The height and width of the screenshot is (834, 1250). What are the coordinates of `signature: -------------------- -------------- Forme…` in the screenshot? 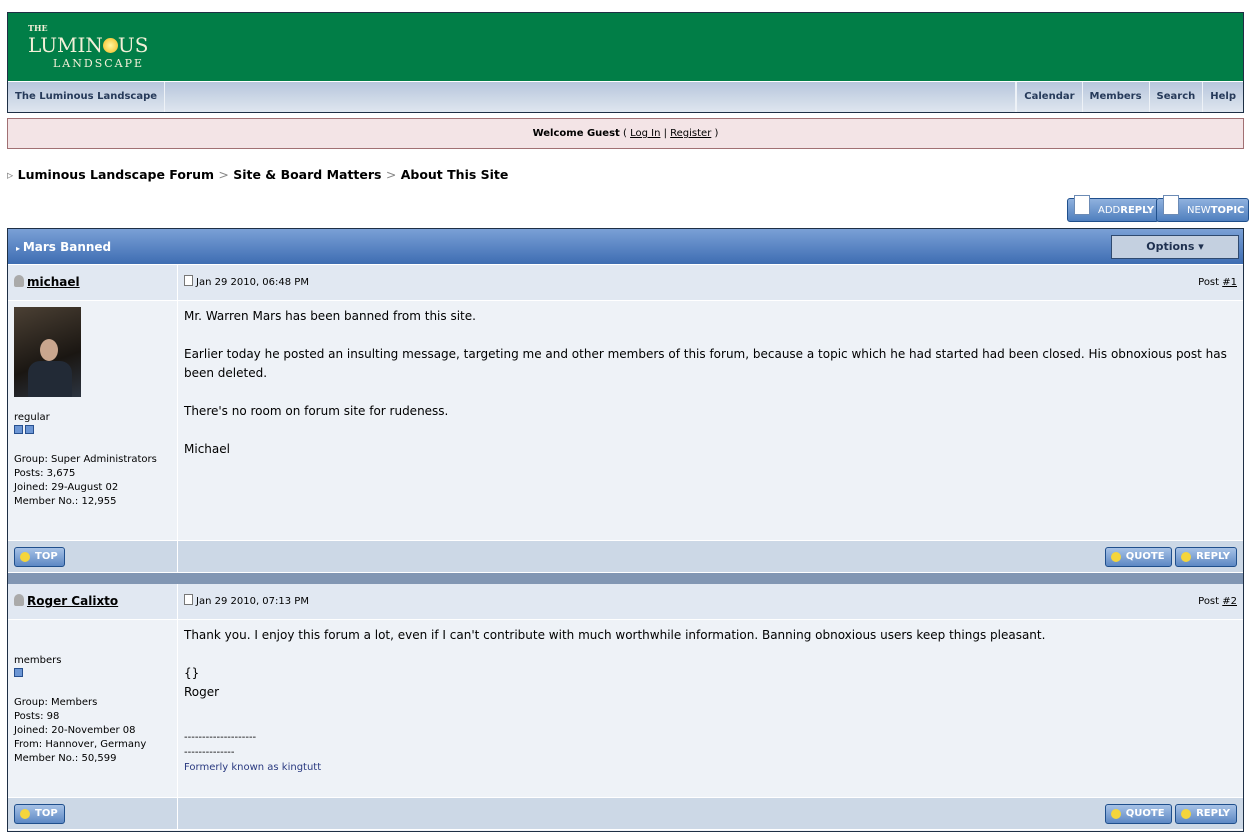 It's located at (253, 752).